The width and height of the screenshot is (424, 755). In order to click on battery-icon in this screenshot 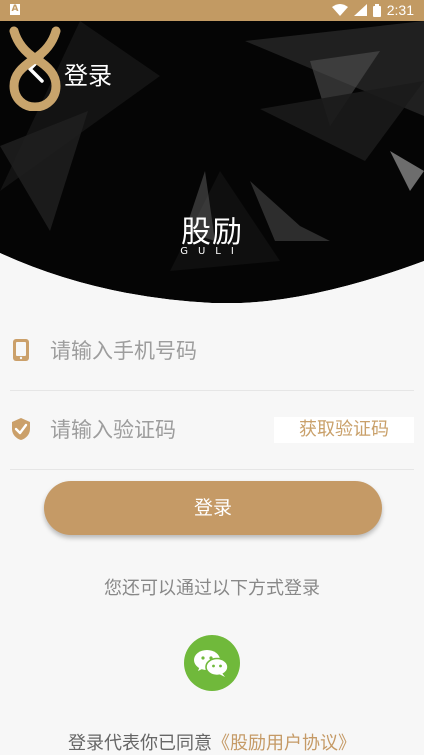, I will do `click(376, 10)`.